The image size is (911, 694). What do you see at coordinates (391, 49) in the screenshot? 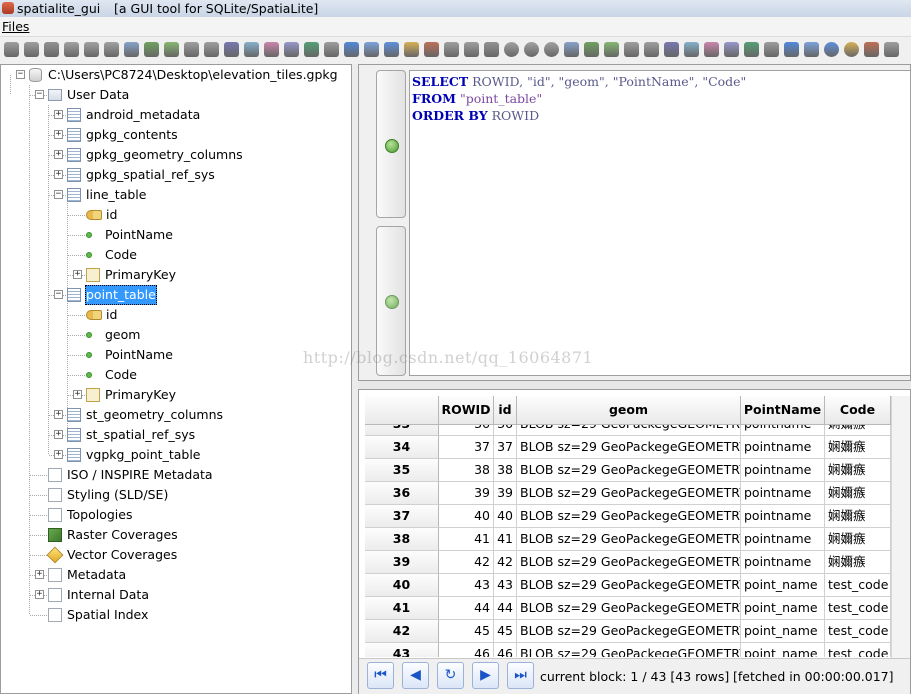
I see `help-icon` at bounding box center [391, 49].